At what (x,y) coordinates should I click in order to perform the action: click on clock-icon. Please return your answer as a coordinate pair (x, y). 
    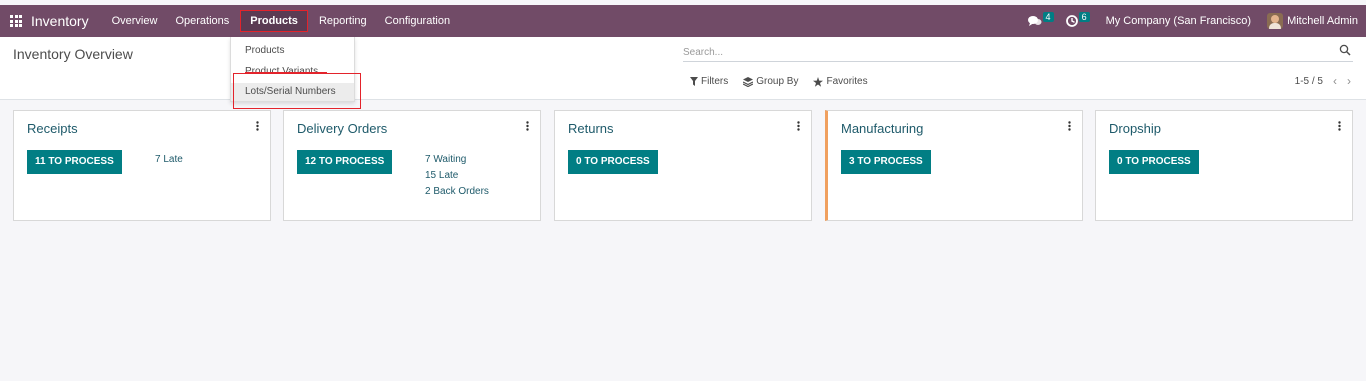
    Looking at the image, I should click on (1071, 21).